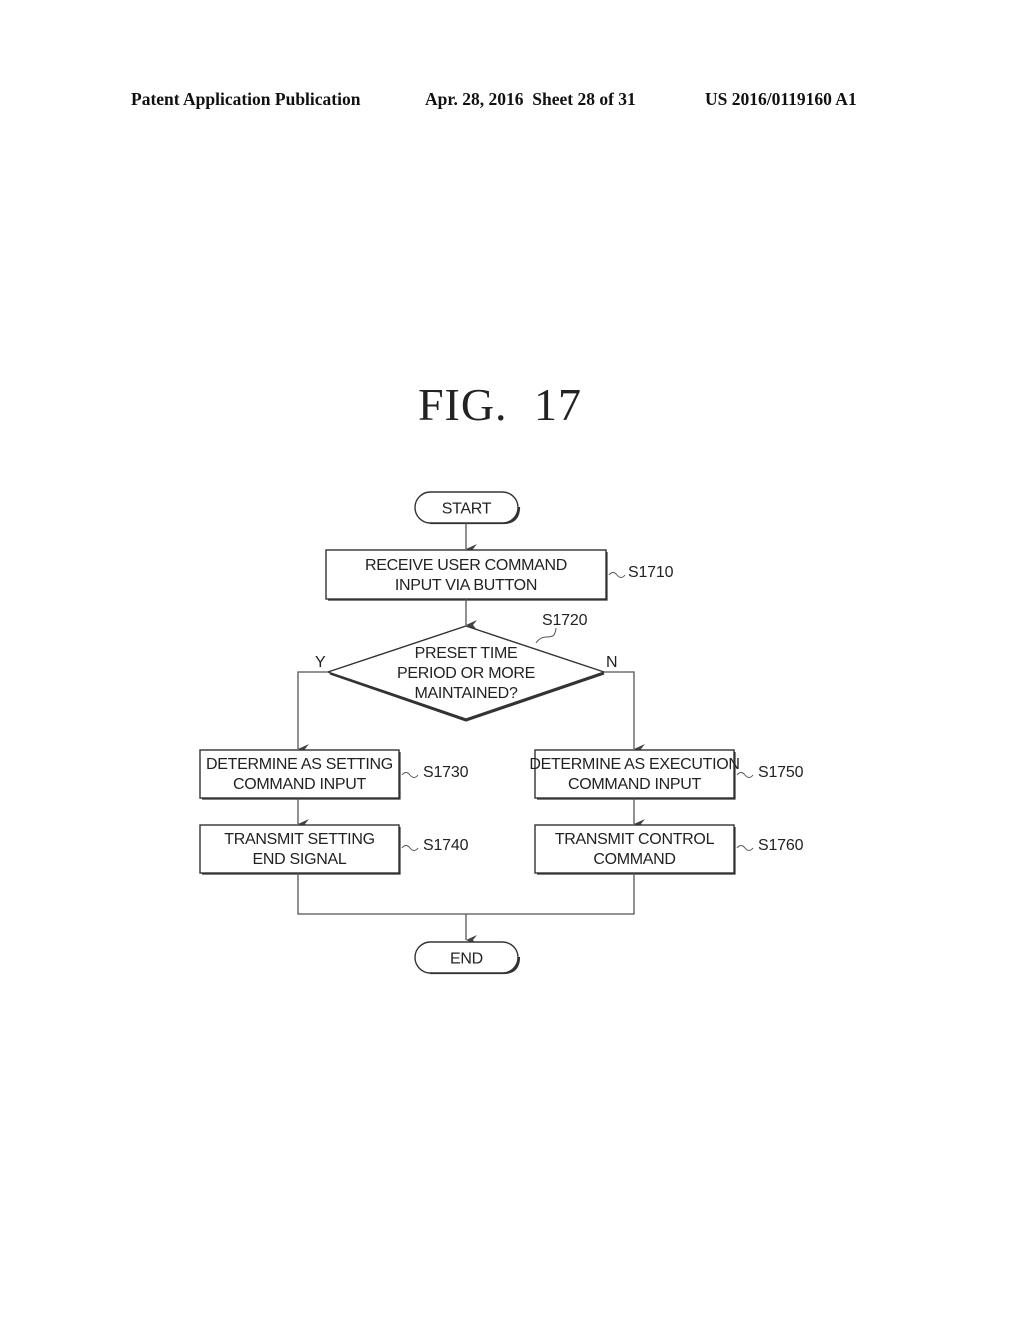  What do you see at coordinates (410, 775) in the screenshot?
I see `leader-s1730` at bounding box center [410, 775].